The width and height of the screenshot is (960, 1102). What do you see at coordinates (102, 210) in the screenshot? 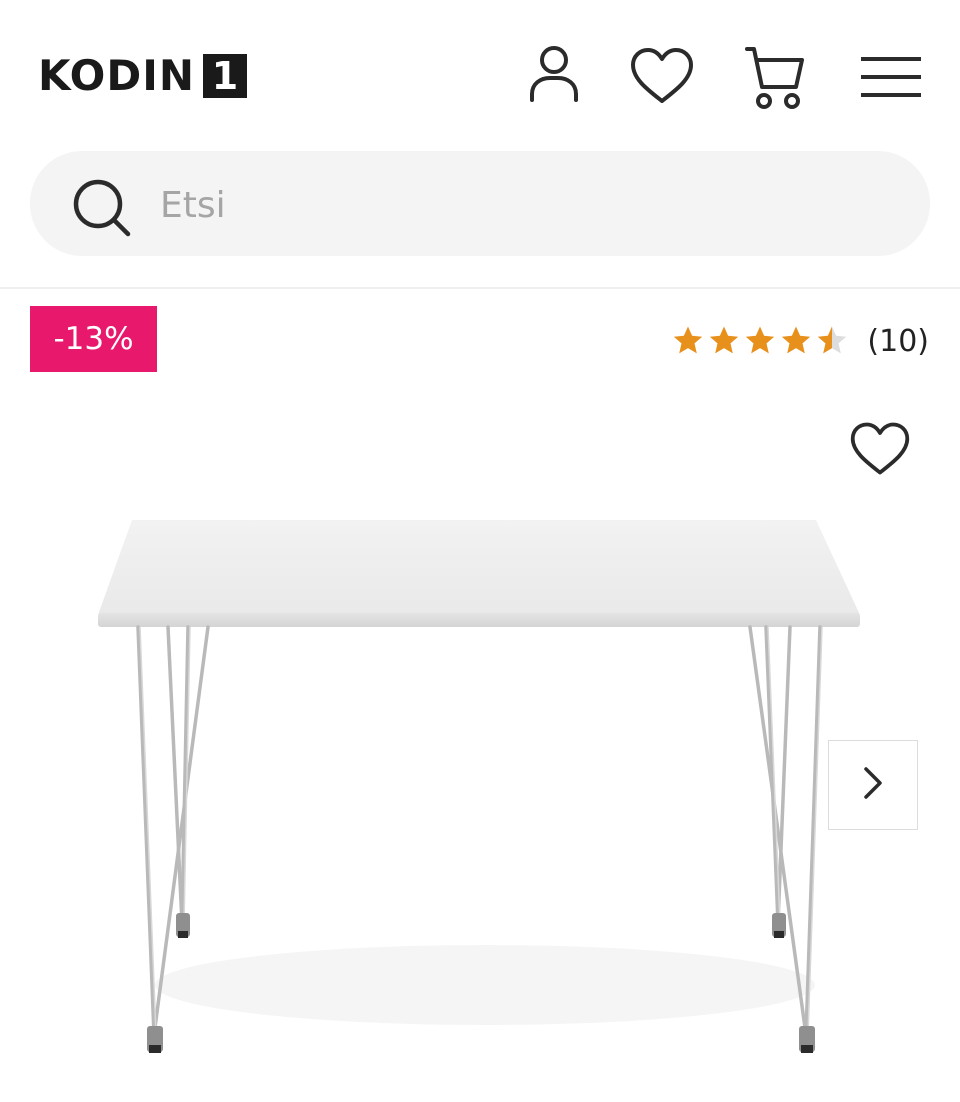
I see `search-icon` at bounding box center [102, 210].